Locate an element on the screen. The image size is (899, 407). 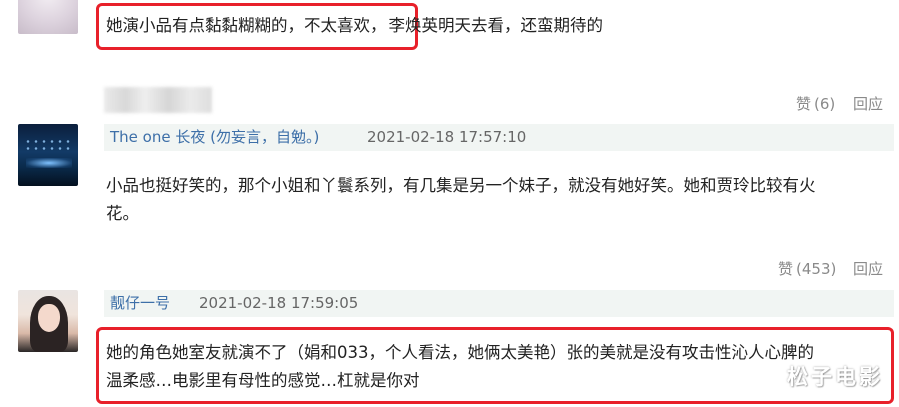
username-link: The one 长夜 (勿妄言，自勉。) is located at coordinates (214, 137).